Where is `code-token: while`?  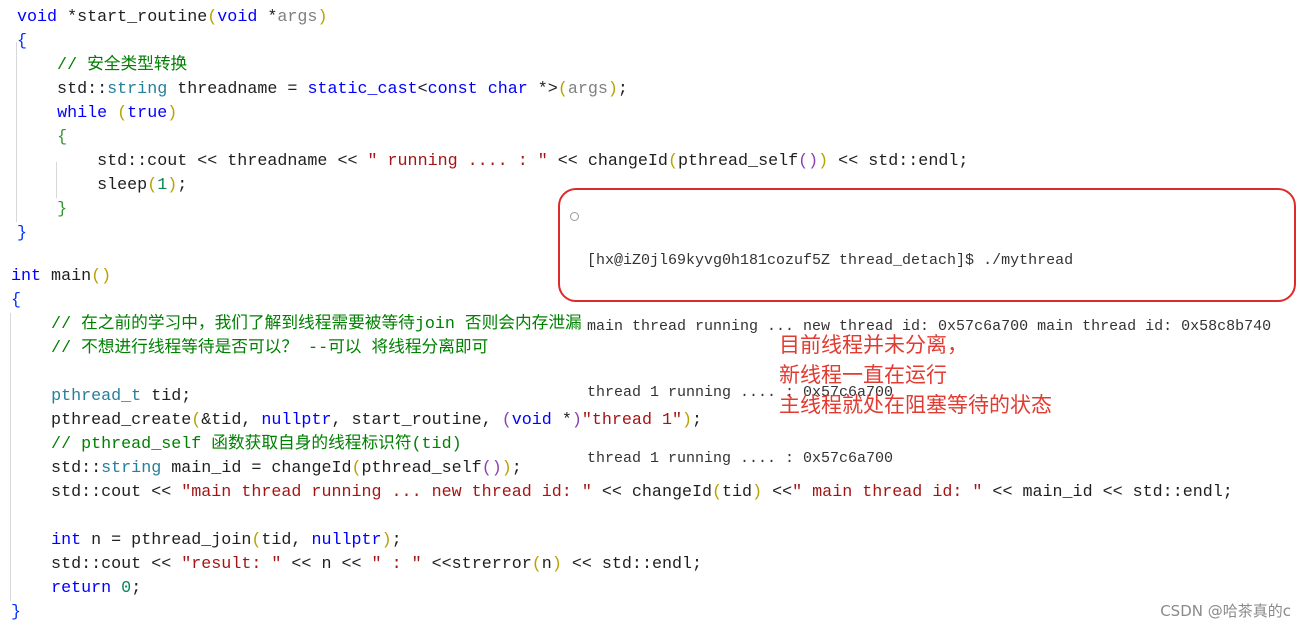 code-token: while is located at coordinates (82, 113).